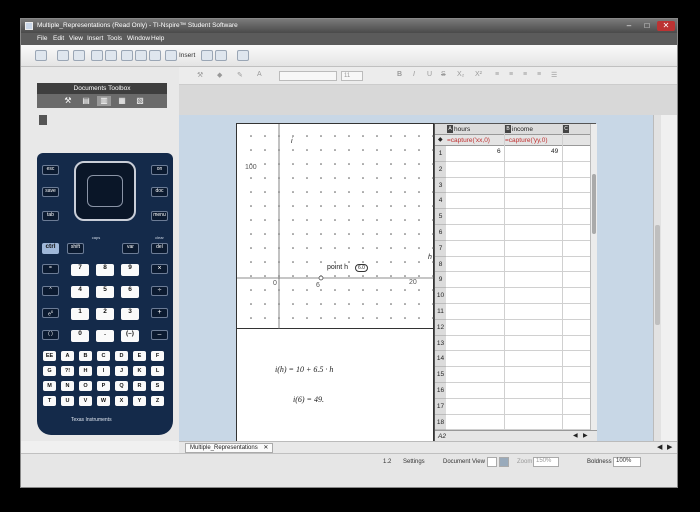 The image size is (700, 512). Describe the element at coordinates (103, 386) in the screenshot. I see `letter-key-17: P` at that location.